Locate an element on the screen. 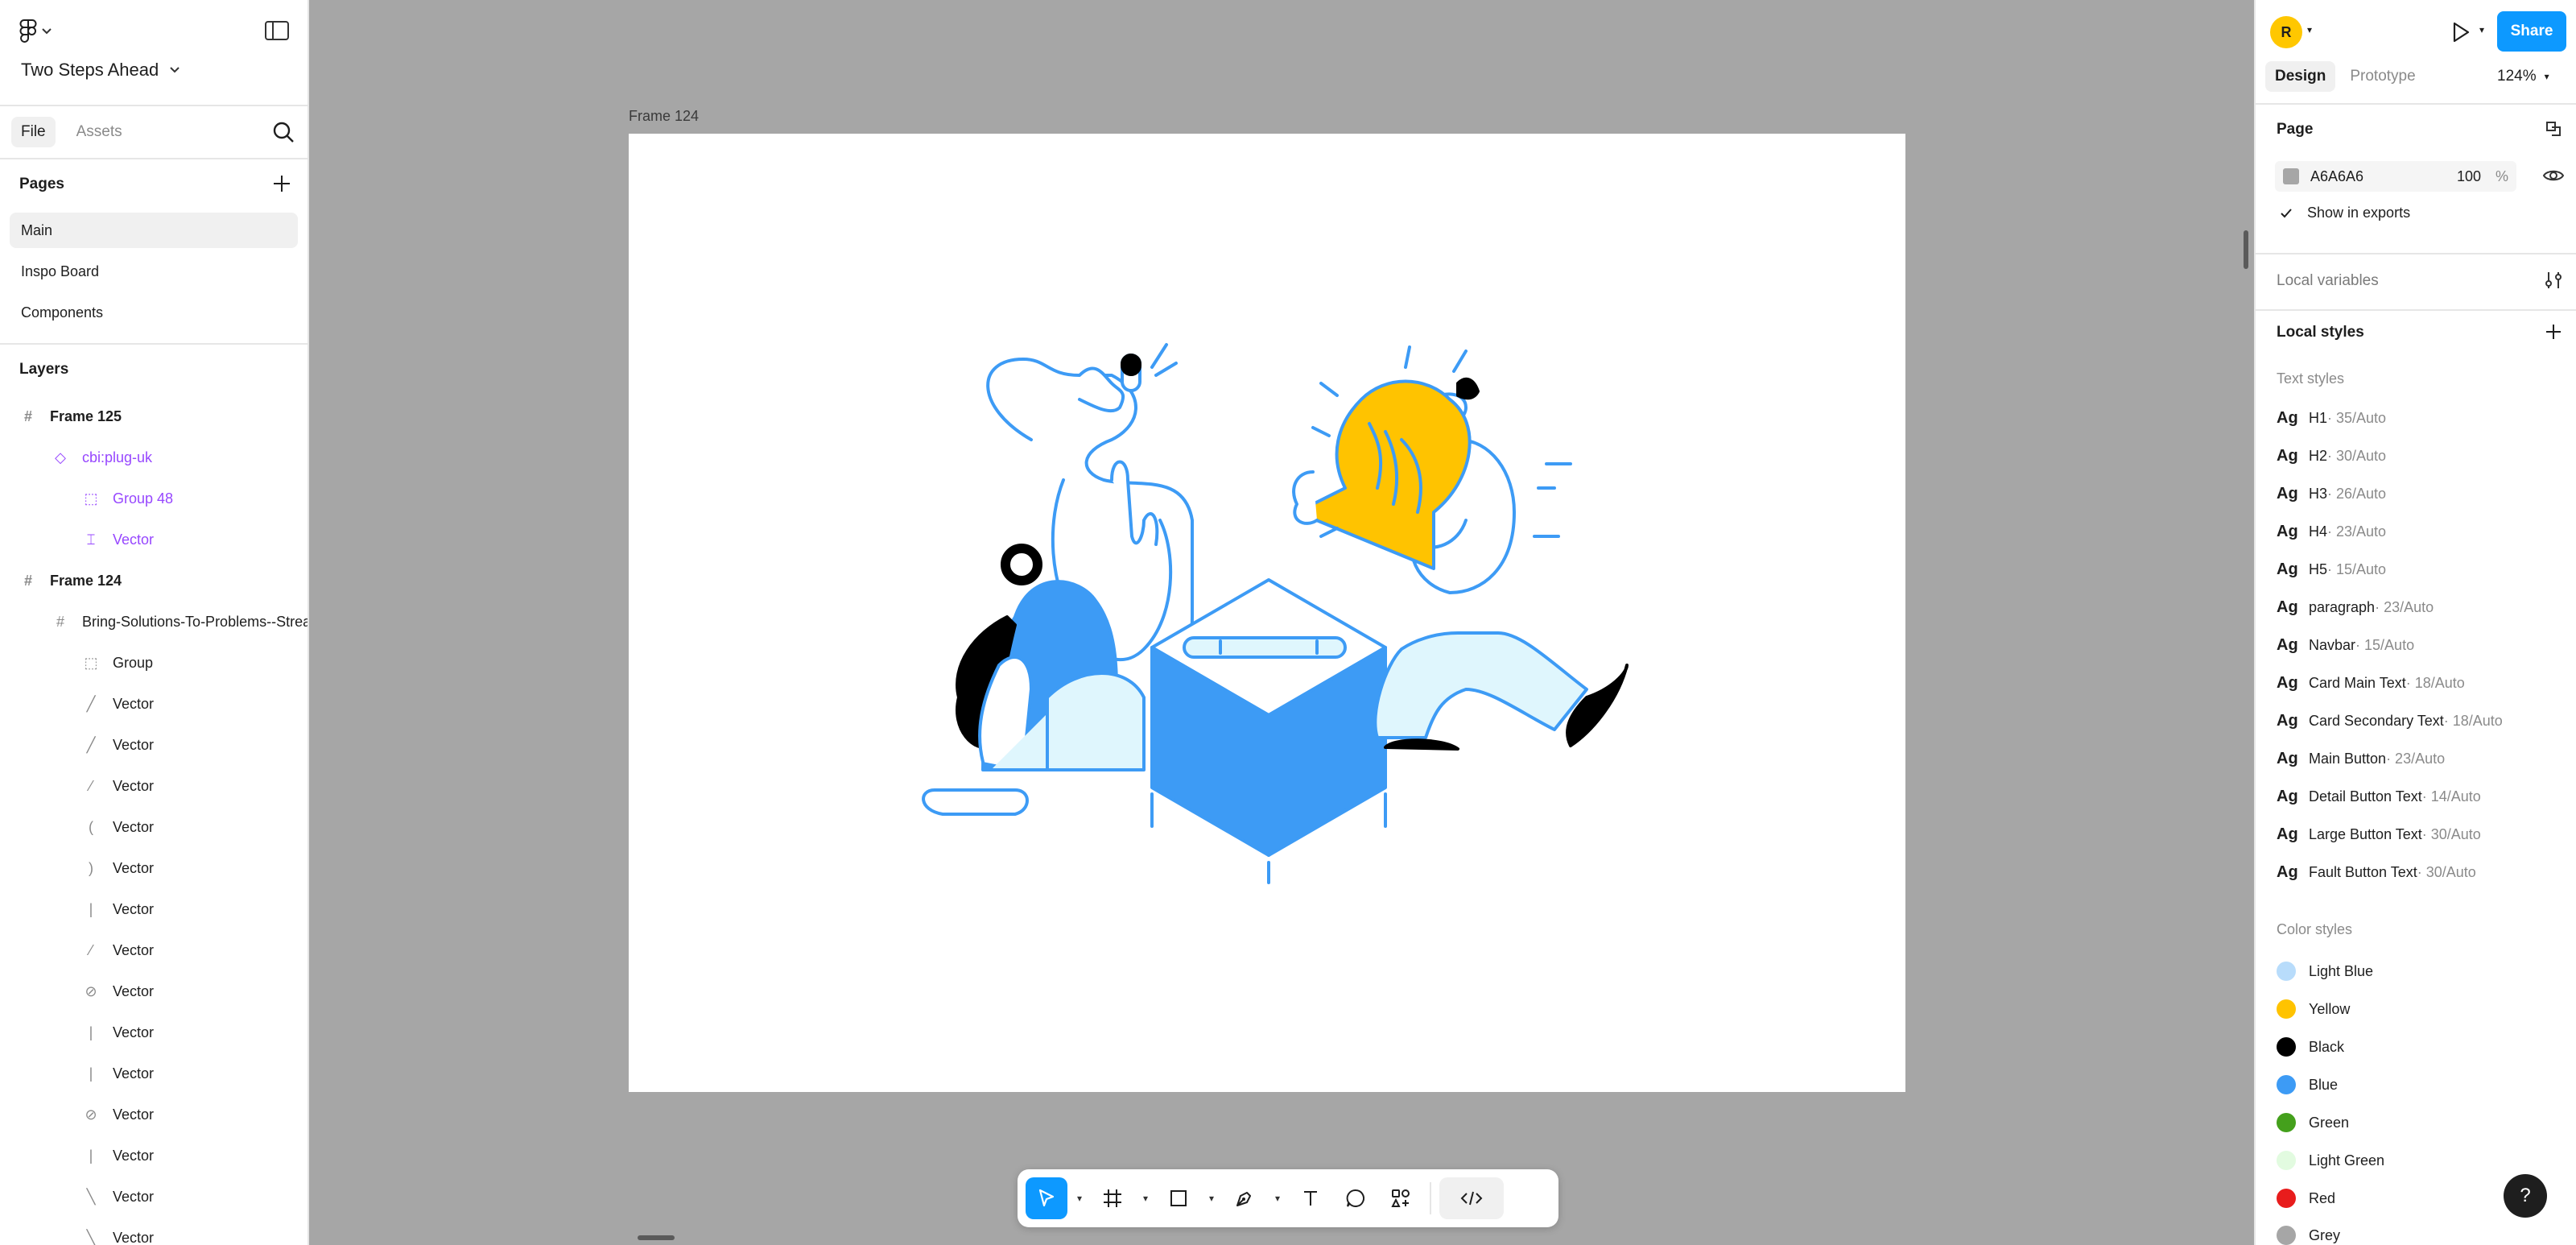 The width and height of the screenshot is (2576, 1245). tab-assets: Assets is located at coordinates (99, 132).